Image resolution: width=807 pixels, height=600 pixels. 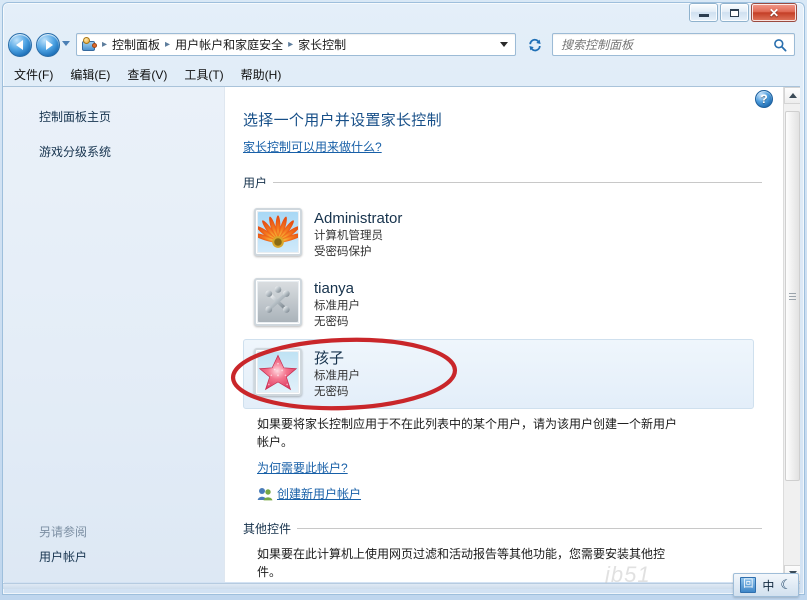 I want to click on back-arrow-icon, so click(x=19, y=45).